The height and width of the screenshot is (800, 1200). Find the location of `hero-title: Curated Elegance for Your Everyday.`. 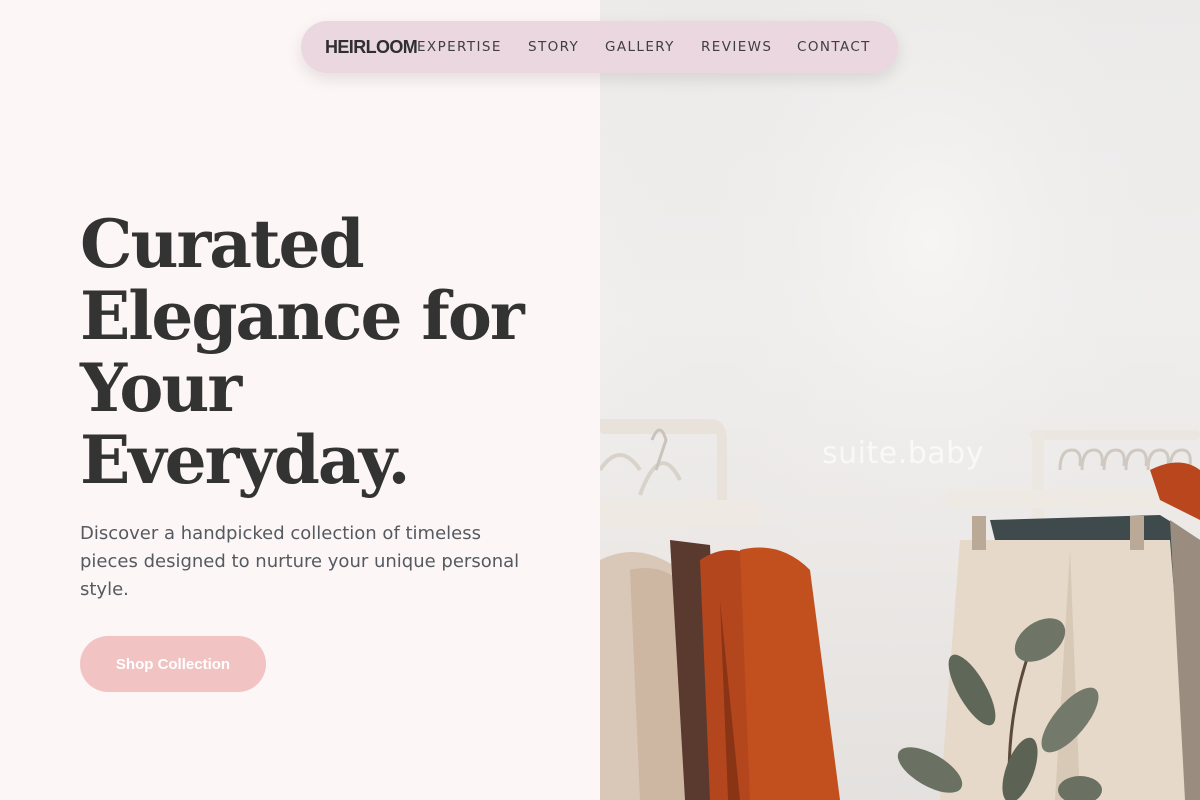

hero-title: Curated Elegance for Your Everyday. is located at coordinates (315, 352).